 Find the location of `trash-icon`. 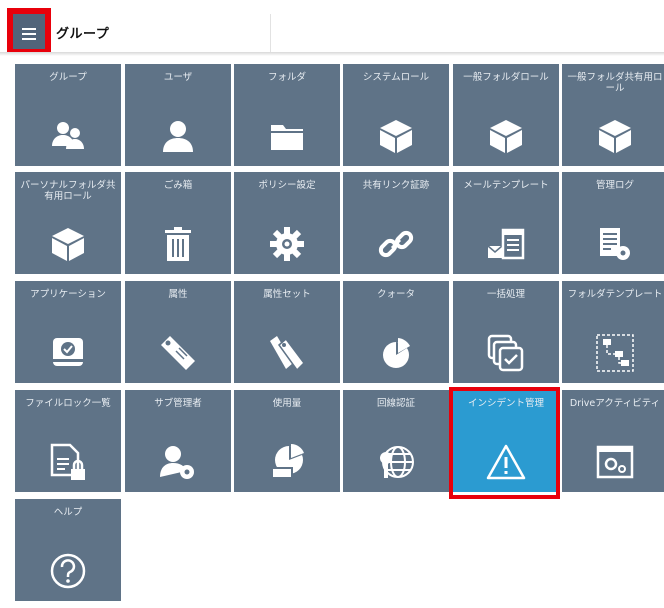

trash-icon is located at coordinates (178, 244).